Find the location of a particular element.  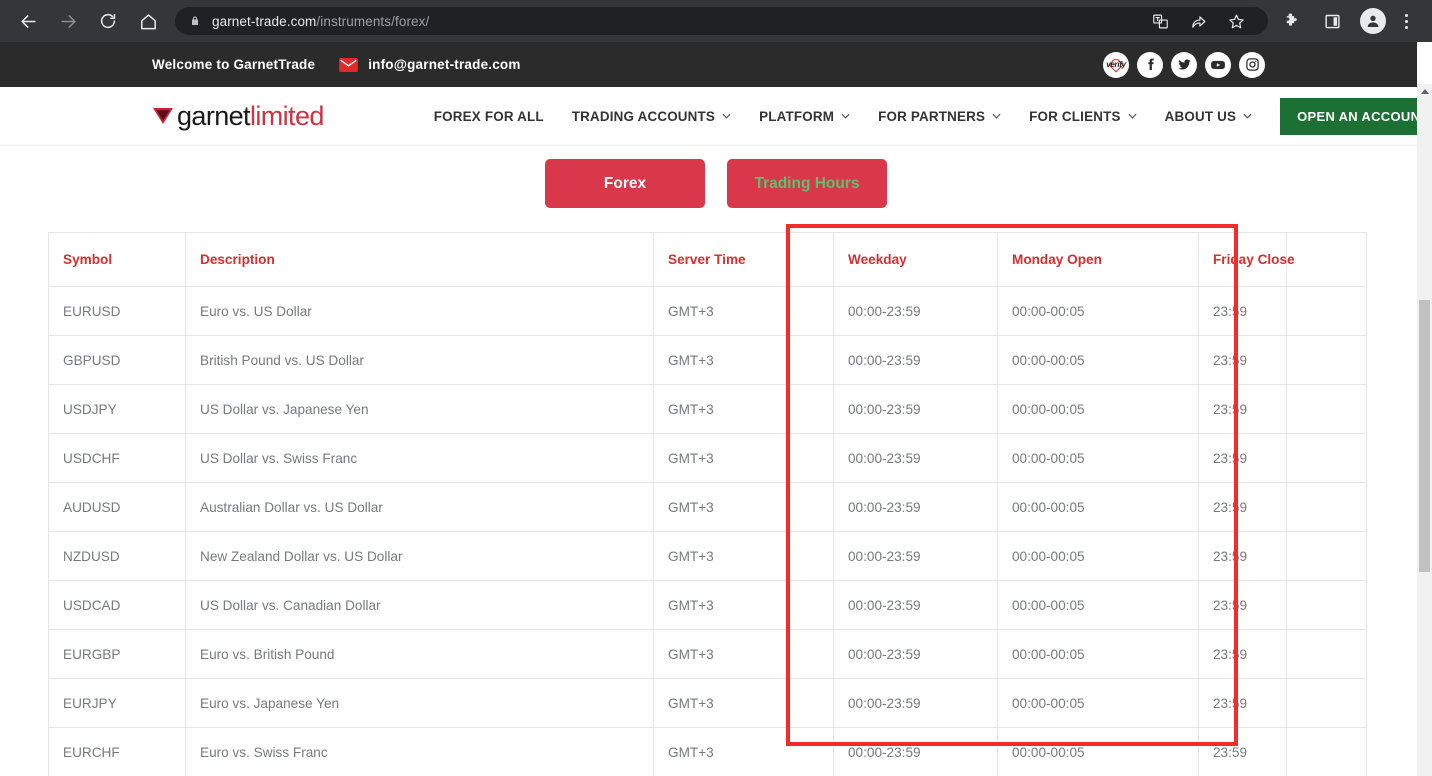

facebook-icon is located at coordinates (1150, 64).